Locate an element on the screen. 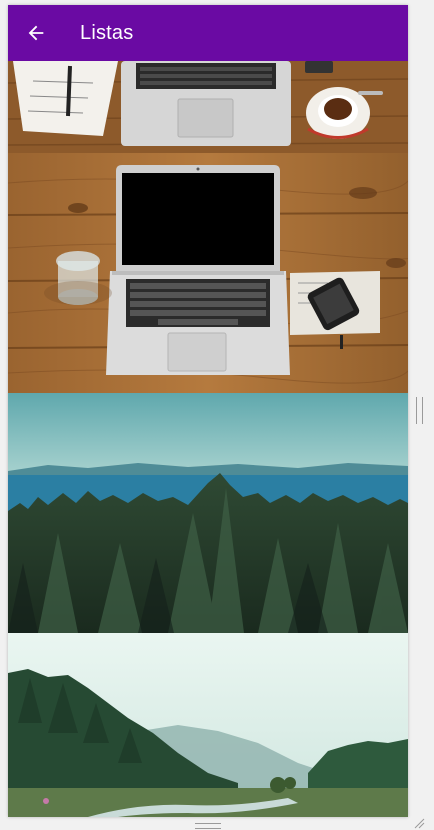  app-bar: Listas is located at coordinates (208, 33).